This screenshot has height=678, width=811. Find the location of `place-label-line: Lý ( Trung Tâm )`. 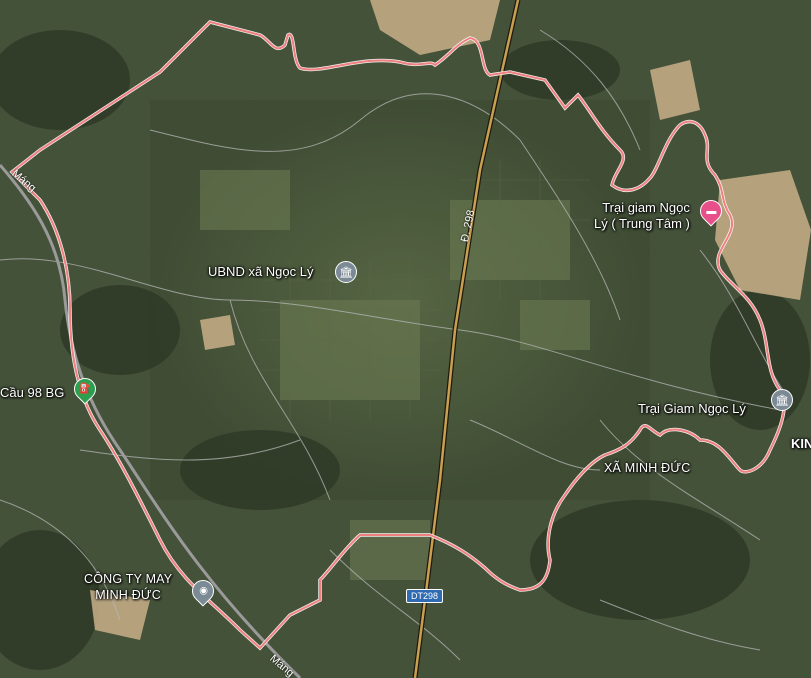

place-label-line: Lý ( Trung Tâm ) is located at coordinates (642, 223).